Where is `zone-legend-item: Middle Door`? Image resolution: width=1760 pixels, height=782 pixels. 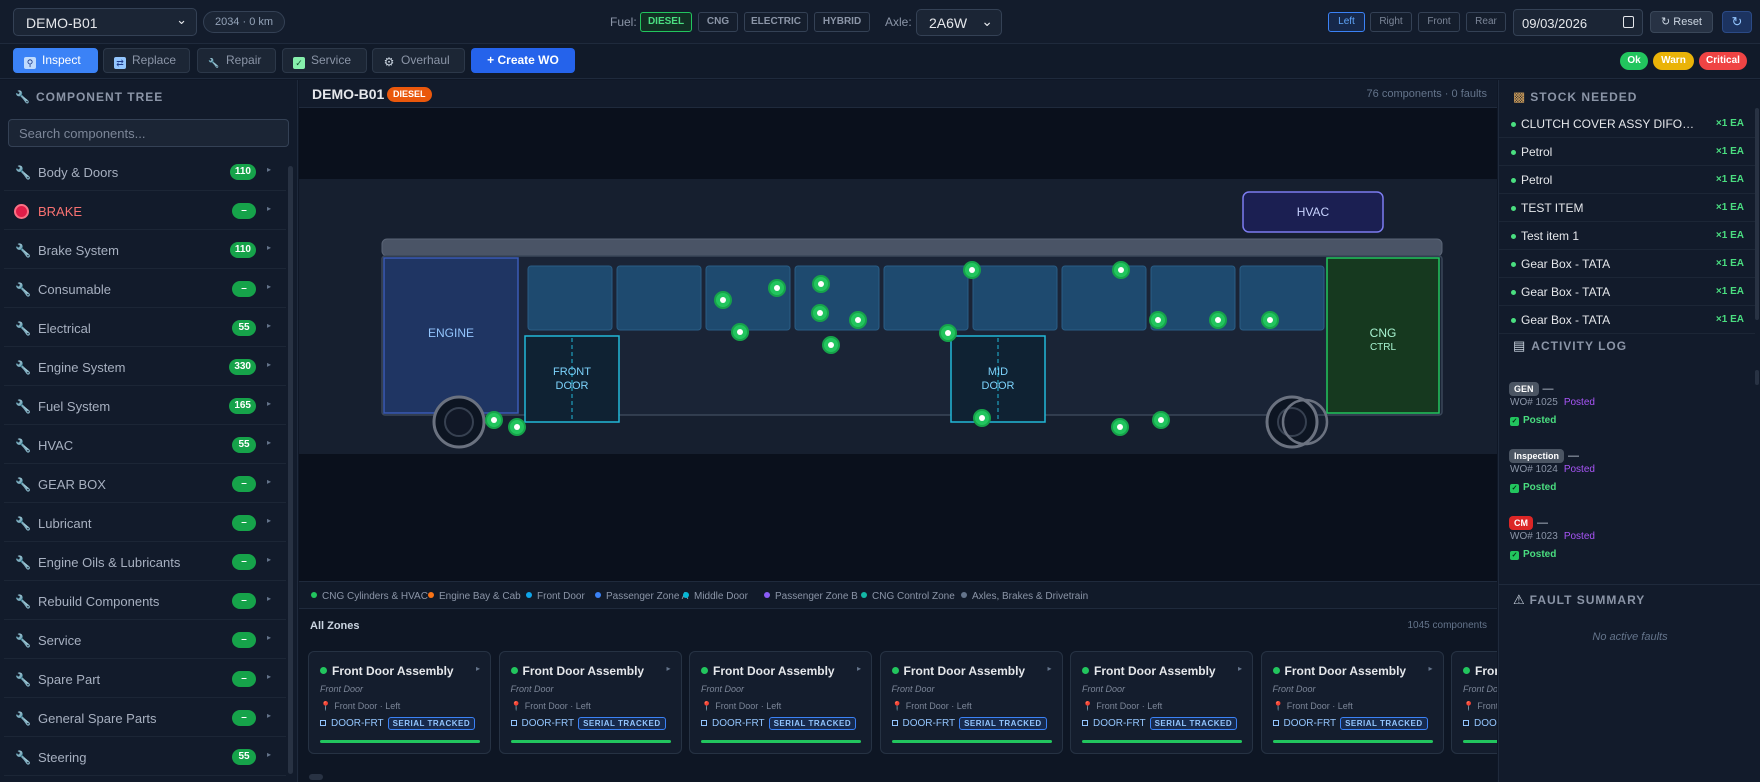 zone-legend-item: Middle Door is located at coordinates (715, 596).